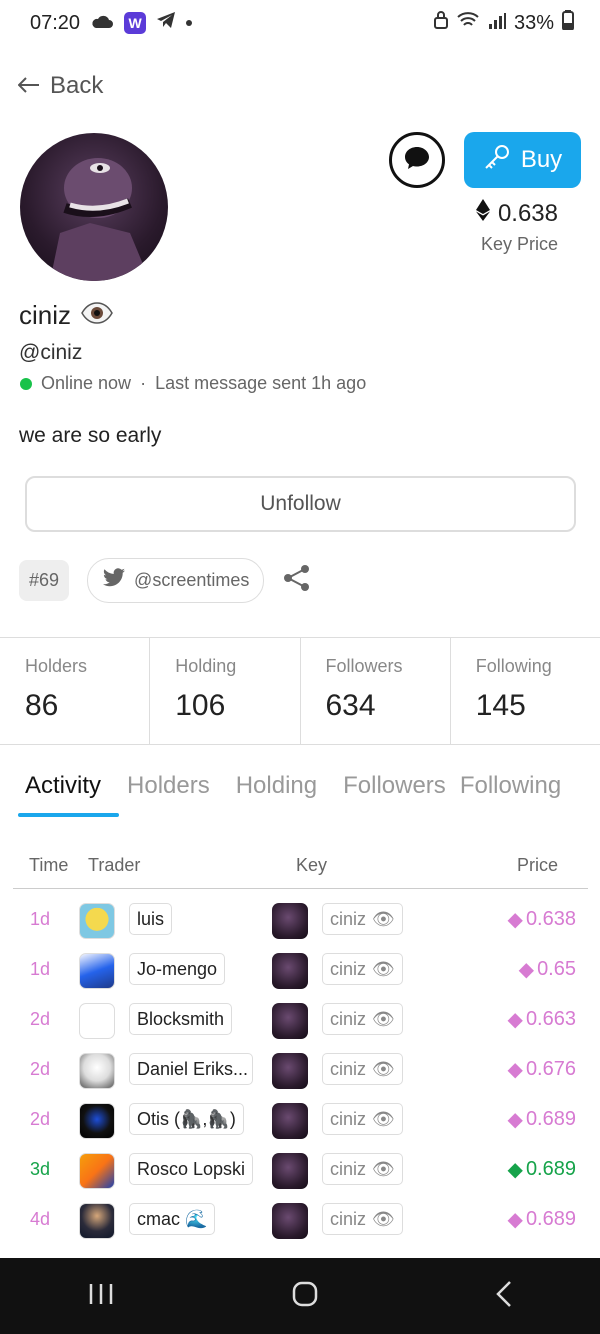  Describe the element at coordinates (522, 160) in the screenshot. I see `buy-button: Buy` at that location.